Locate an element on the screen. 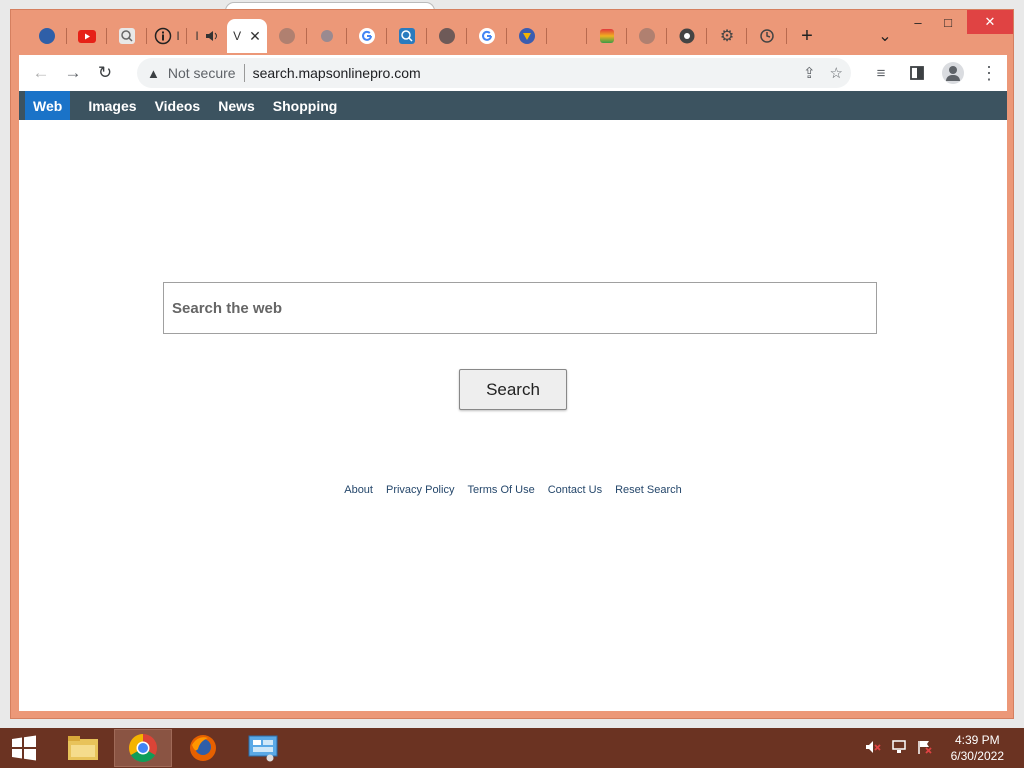 This screenshot has height=768, width=1024. close-window-button: ✕ is located at coordinates (990, 22).